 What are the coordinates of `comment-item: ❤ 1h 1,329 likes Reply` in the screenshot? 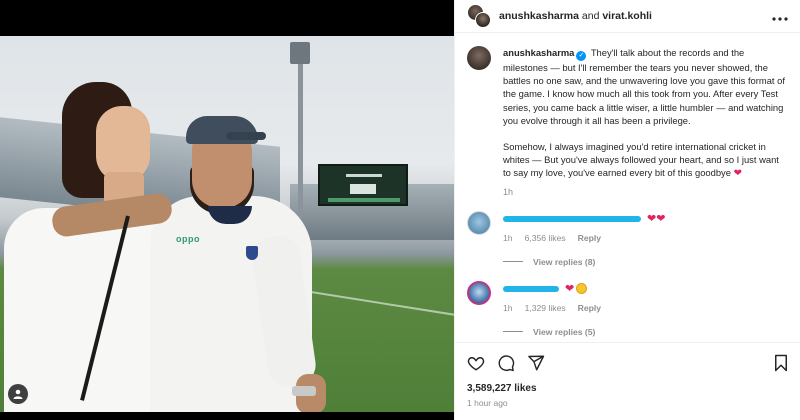 It's located at (628, 296).